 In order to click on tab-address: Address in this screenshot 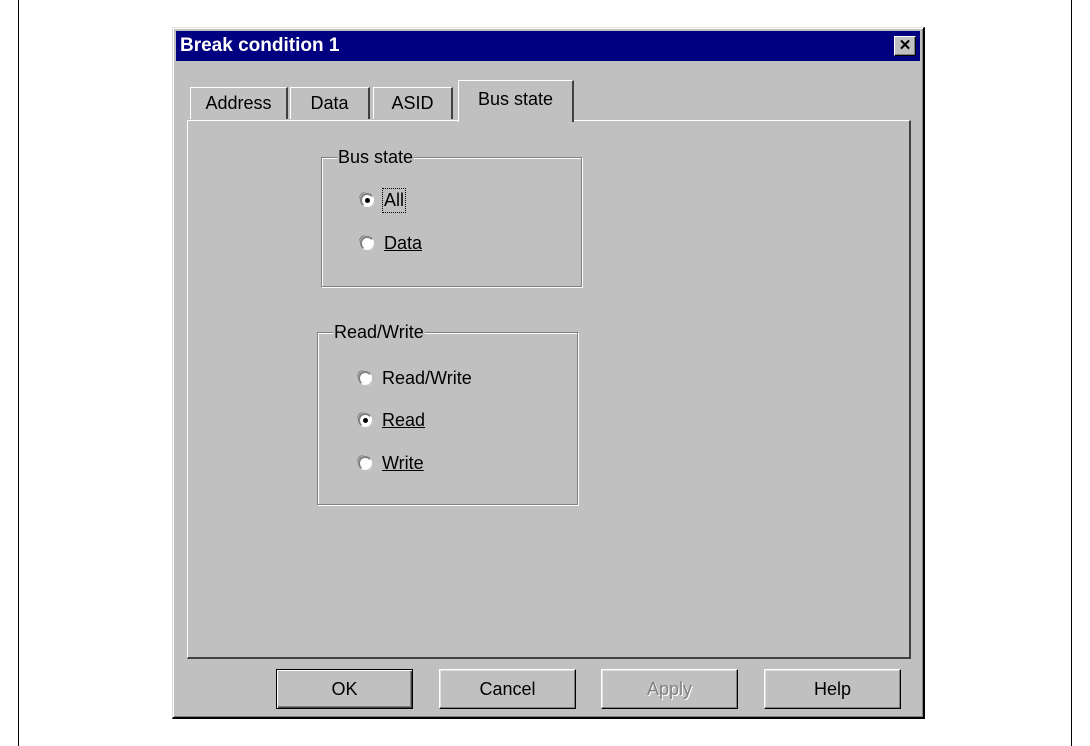, I will do `click(239, 103)`.